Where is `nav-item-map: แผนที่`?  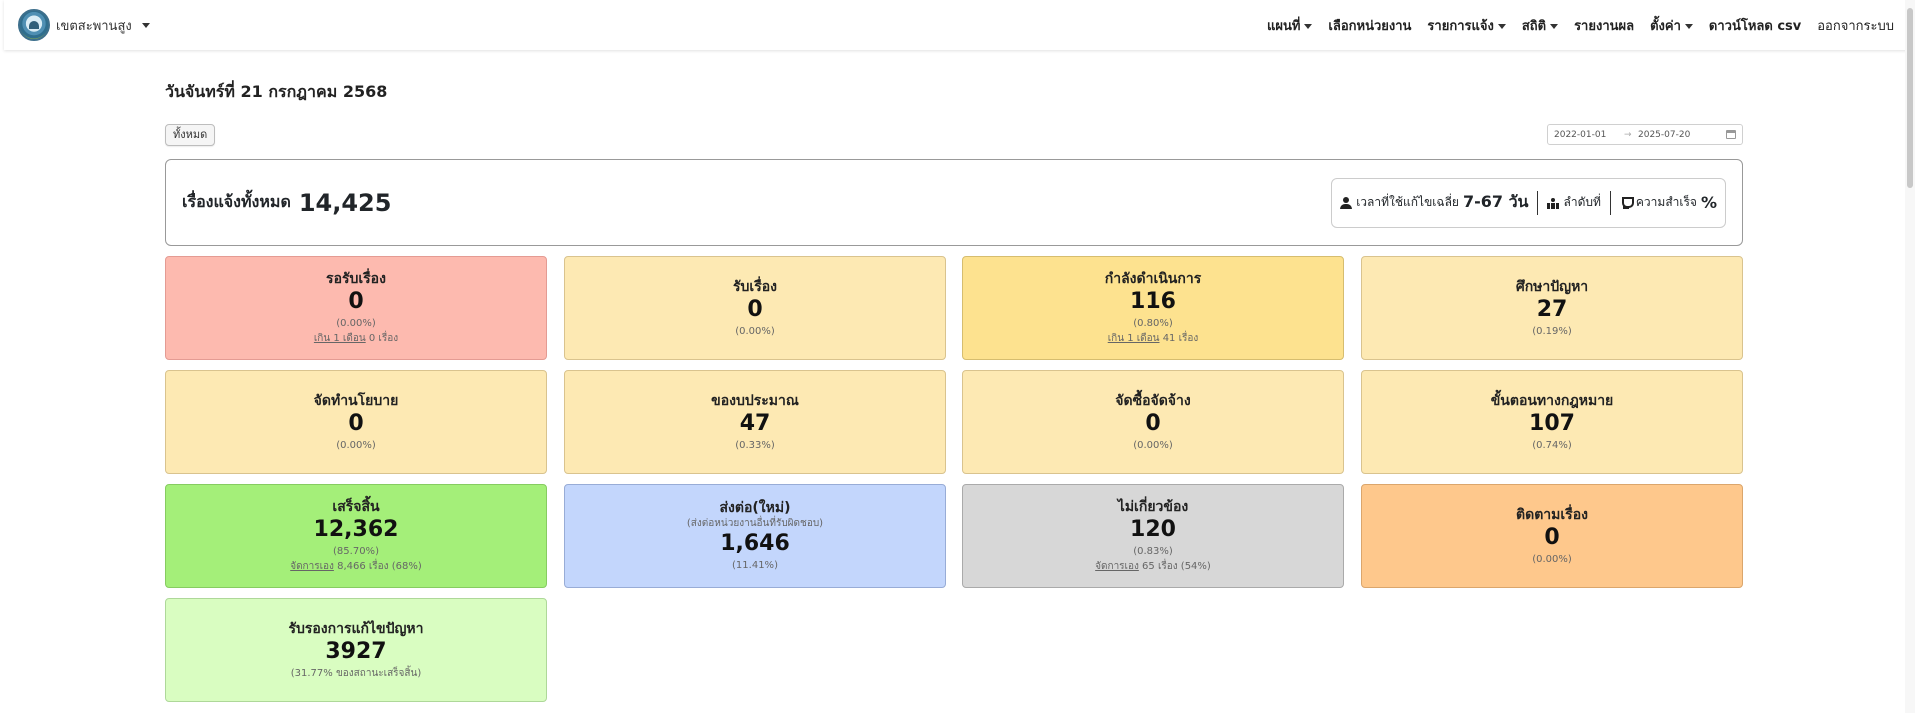
nav-item-map: แผนที่ is located at coordinates (1290, 25).